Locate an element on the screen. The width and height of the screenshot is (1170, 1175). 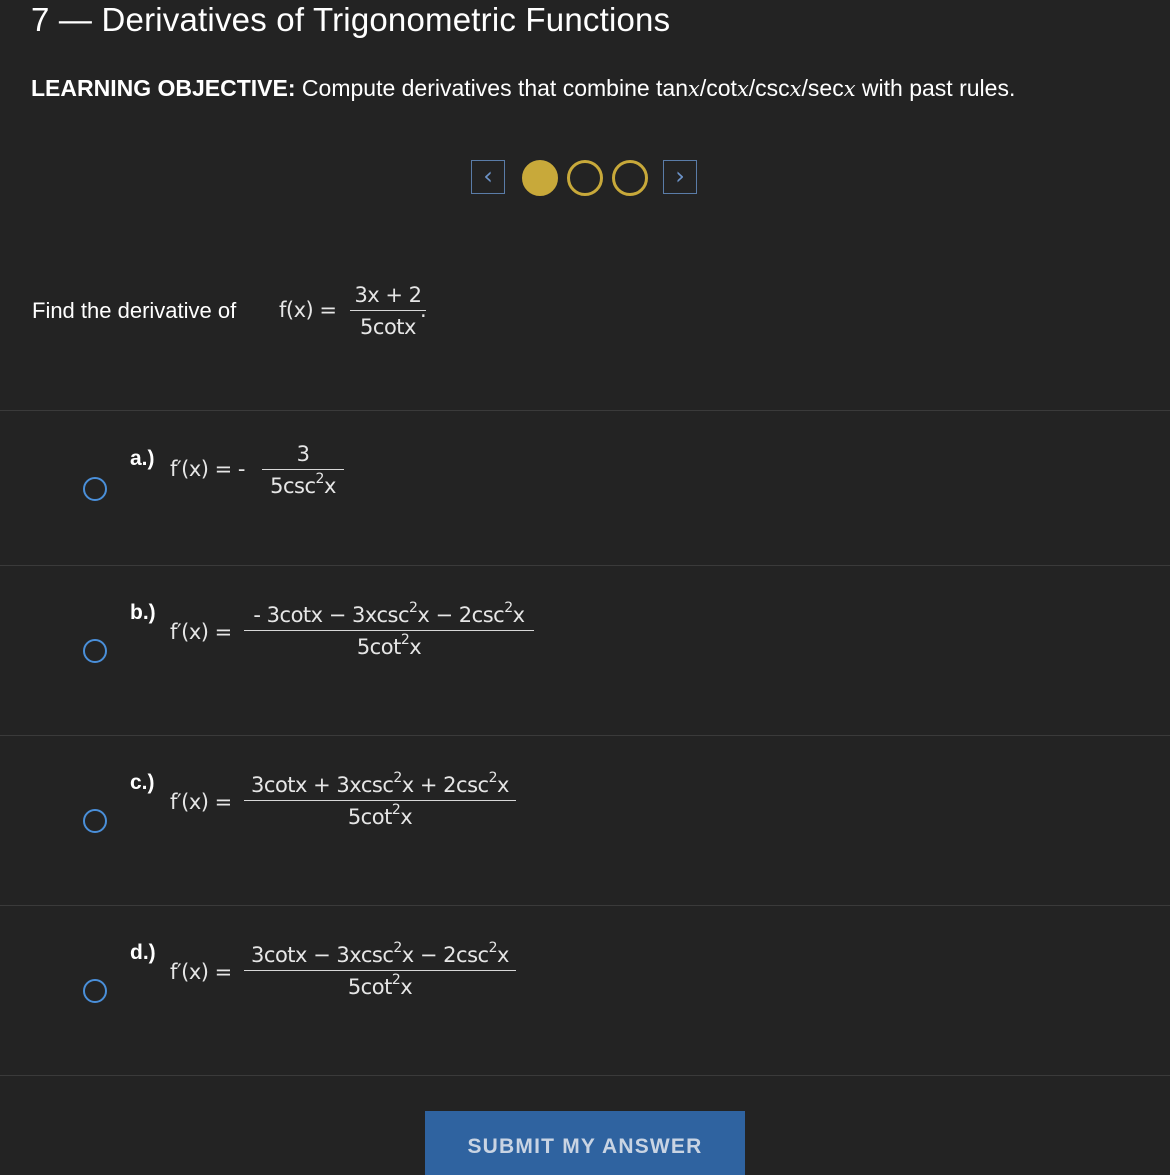
objective-text-2: /cot is located at coordinates (718, 88).